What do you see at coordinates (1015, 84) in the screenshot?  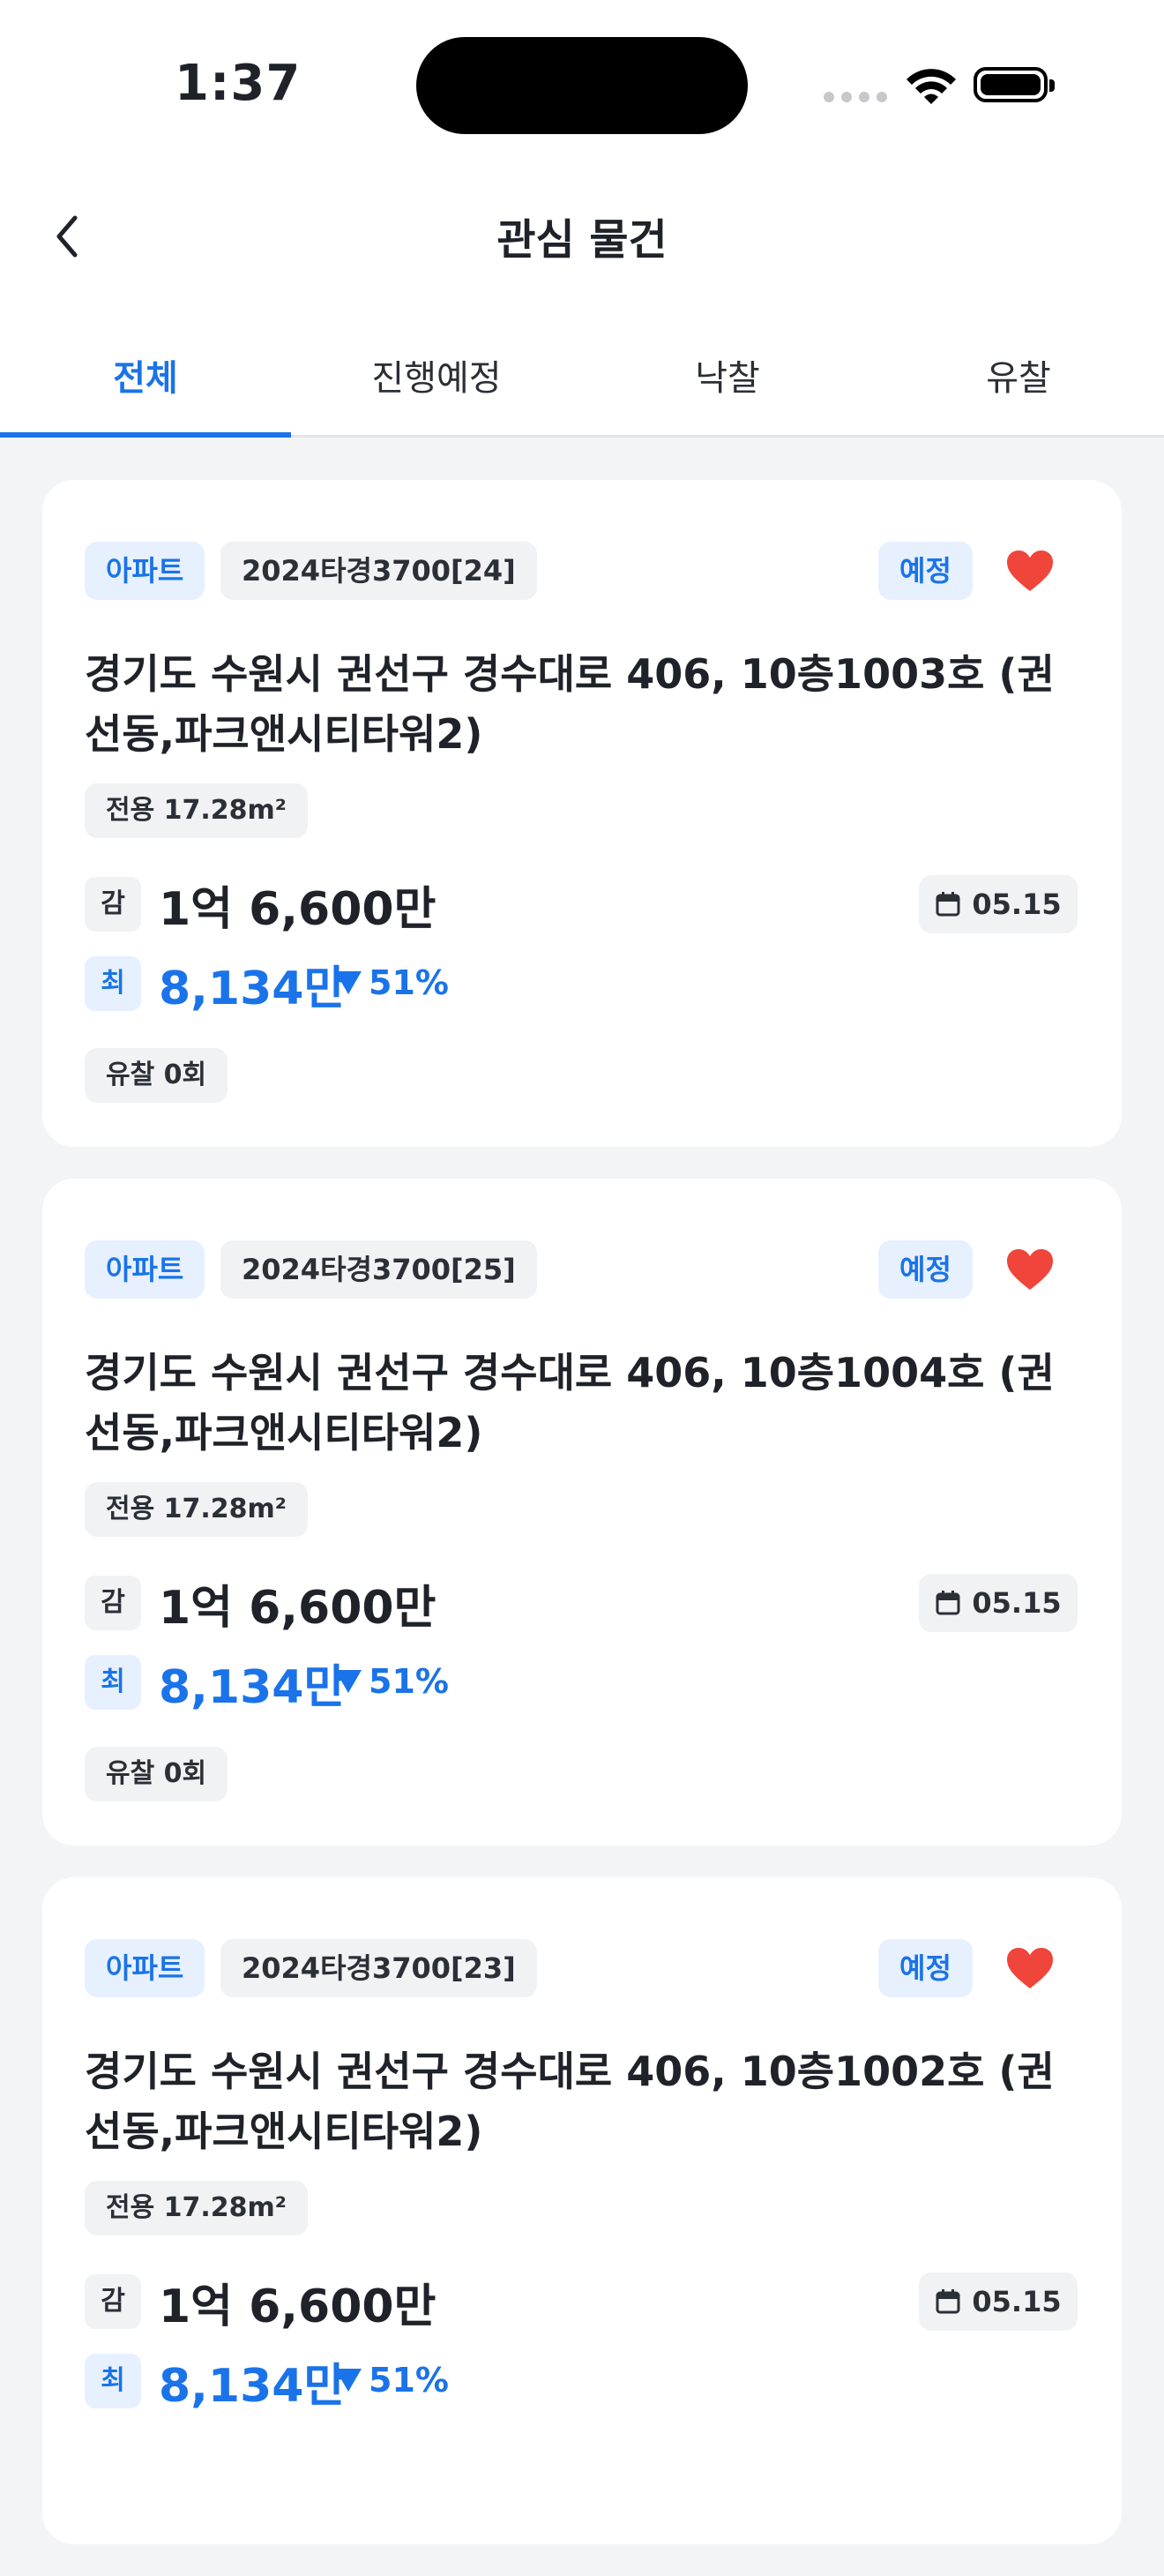 I see `battery-icon` at bounding box center [1015, 84].